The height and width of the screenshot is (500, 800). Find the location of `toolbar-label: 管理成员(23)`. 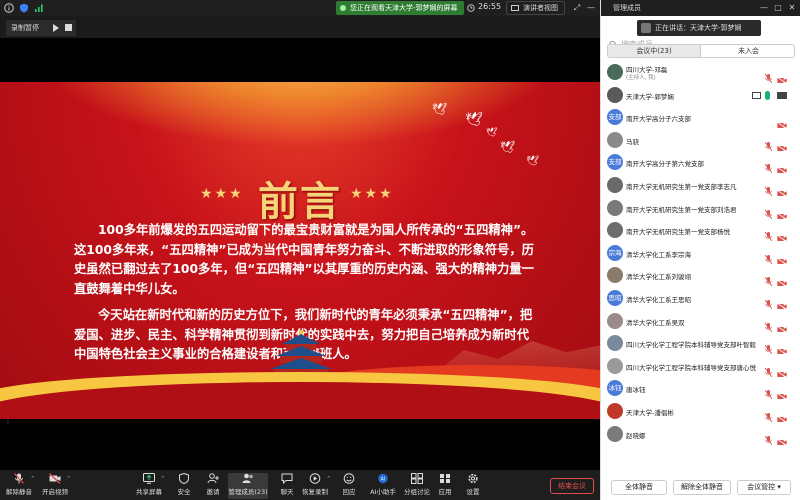

toolbar-label: 管理成员(23) is located at coordinates (248, 492).